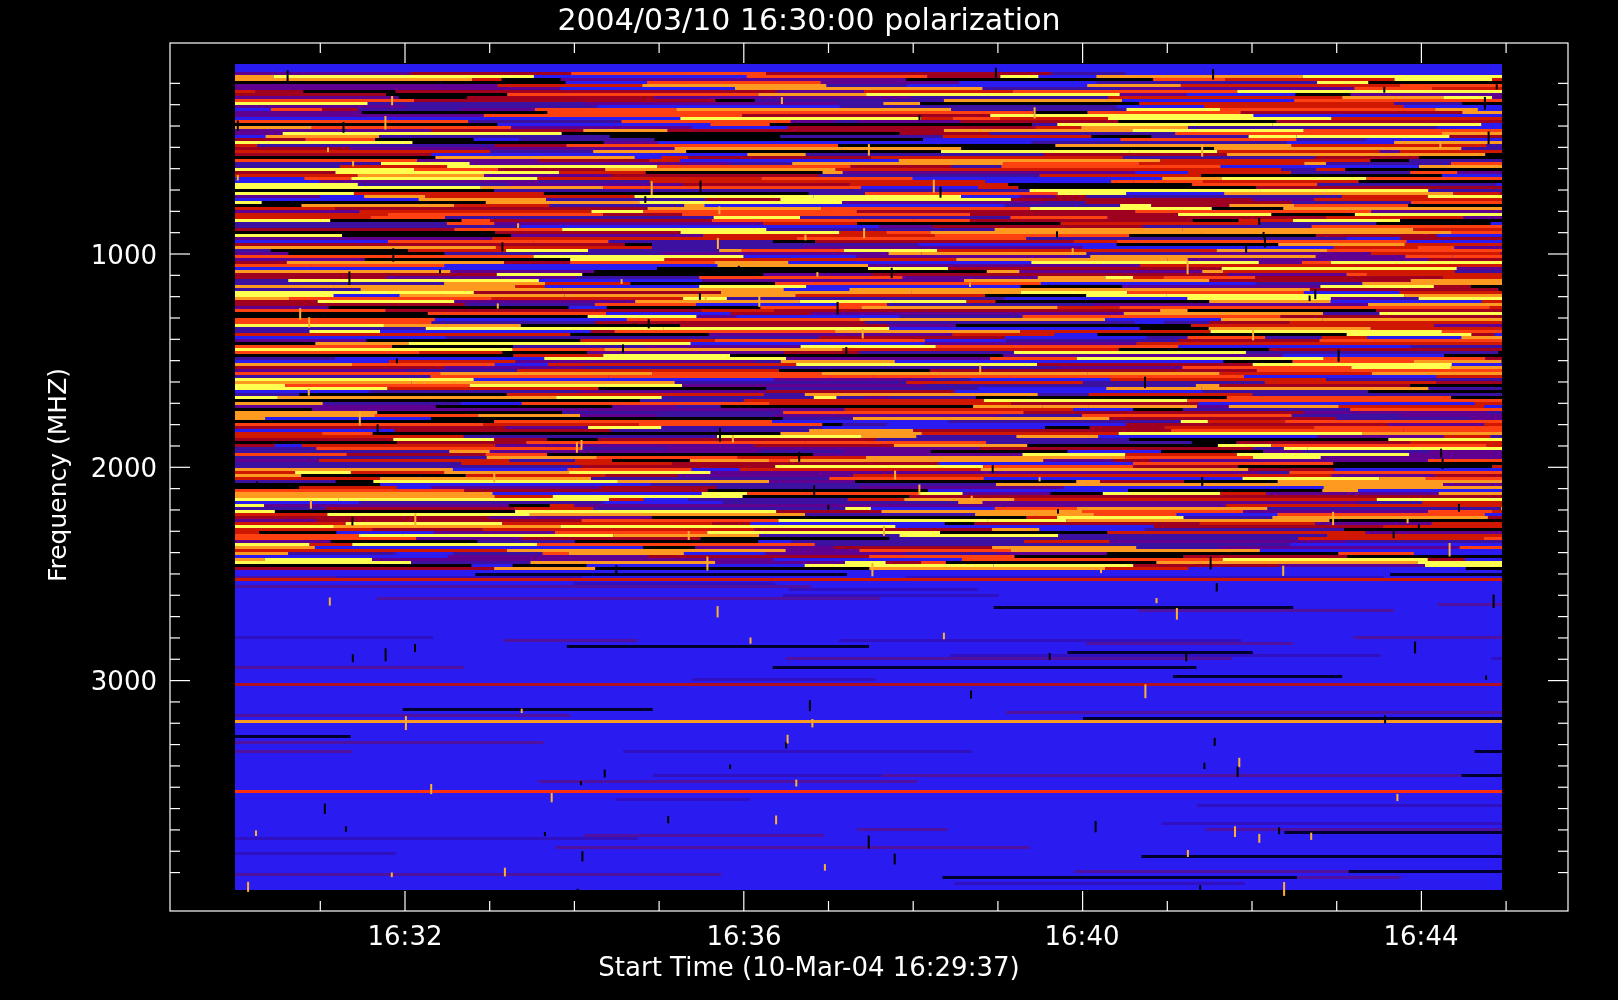 Image resolution: width=1618 pixels, height=1000 pixels. What do you see at coordinates (123, 681) in the screenshot?
I see `tick-label: 3000` at bounding box center [123, 681].